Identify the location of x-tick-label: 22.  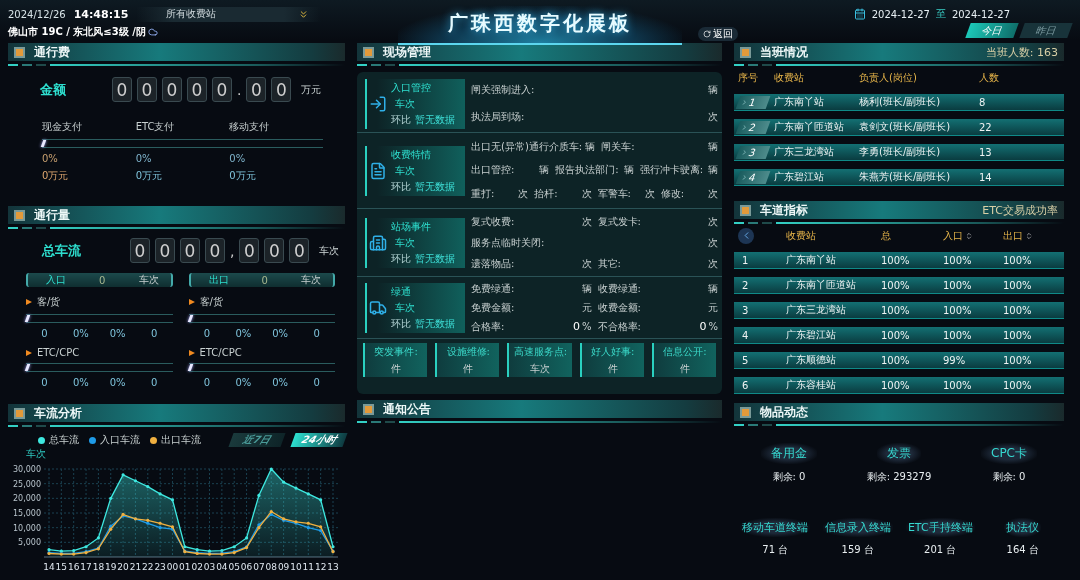
(148, 567).